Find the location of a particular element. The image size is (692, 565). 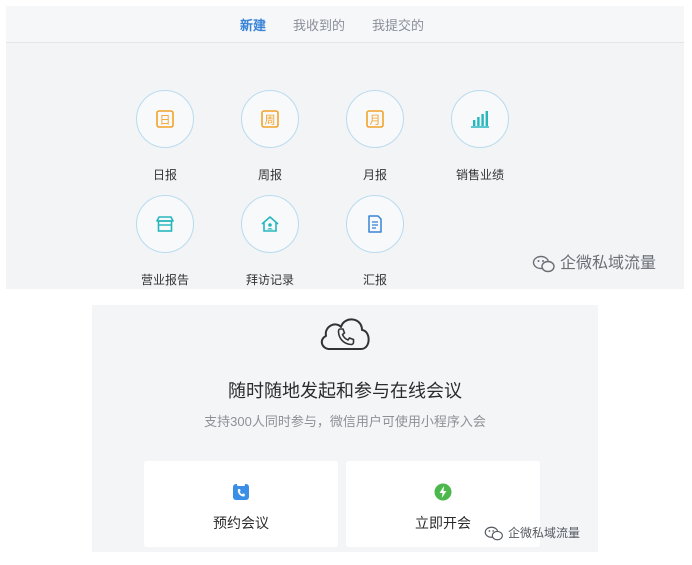

visit-icon-circle is located at coordinates (270, 224).